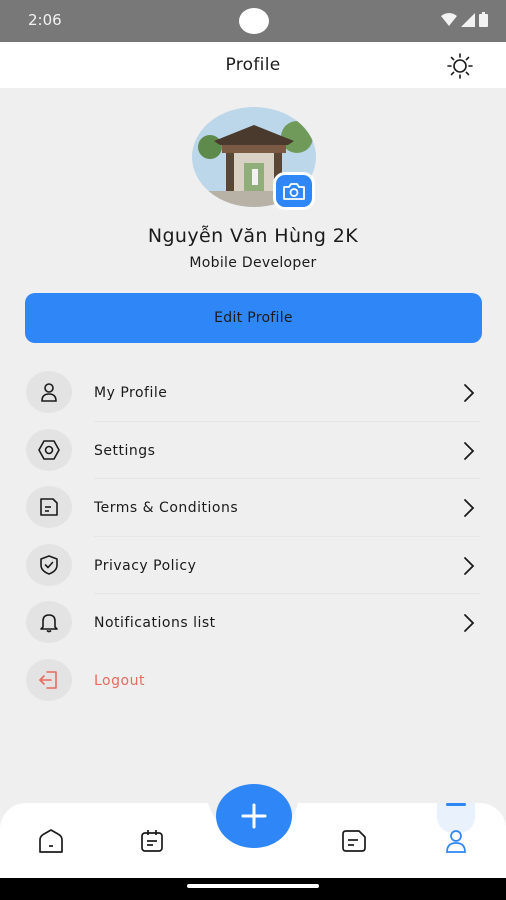 Image resolution: width=506 pixels, height=900 pixels. I want to click on gesture-bar, so click(253, 889).